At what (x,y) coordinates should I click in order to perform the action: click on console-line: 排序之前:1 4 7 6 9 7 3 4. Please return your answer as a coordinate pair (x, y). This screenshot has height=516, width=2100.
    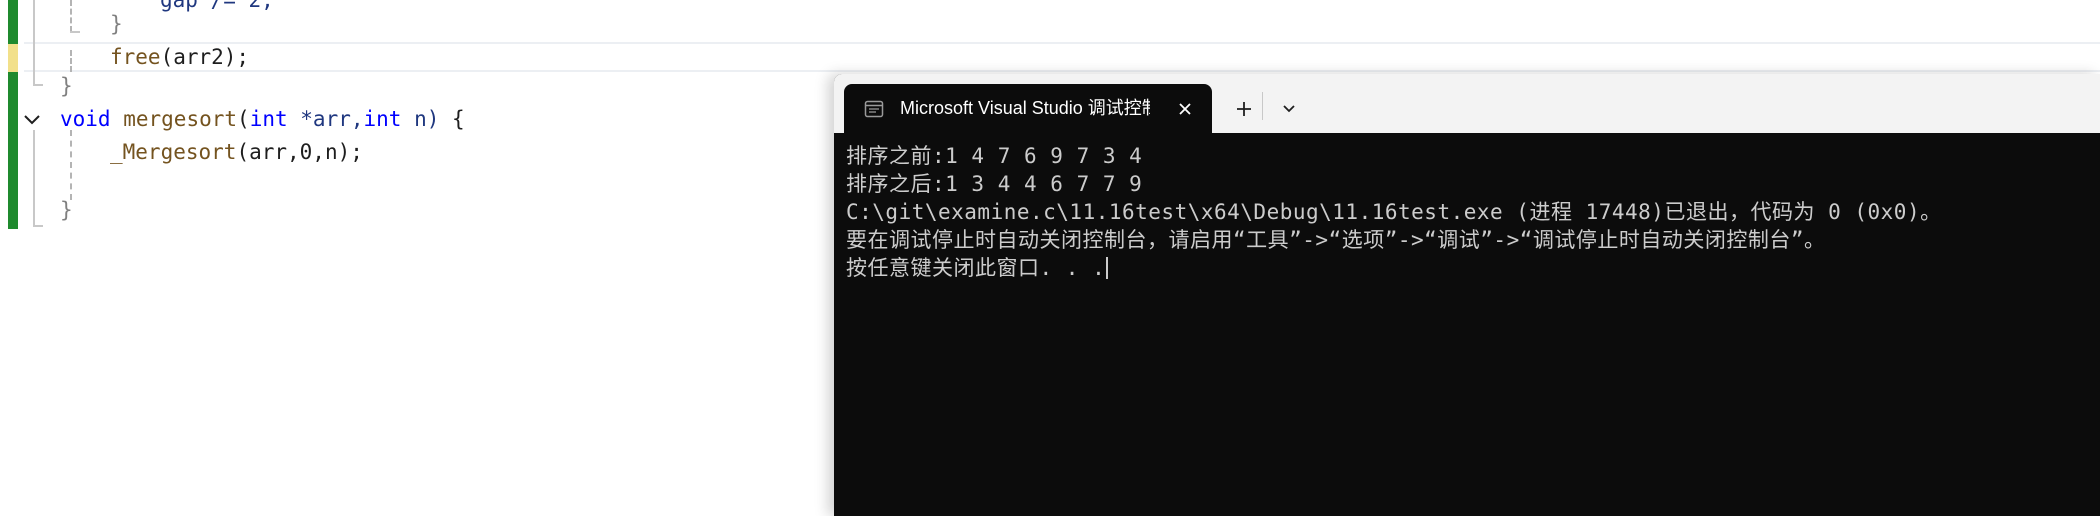
    Looking at the image, I should click on (994, 156).